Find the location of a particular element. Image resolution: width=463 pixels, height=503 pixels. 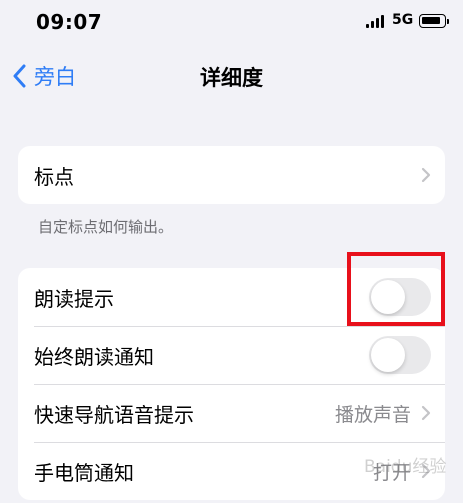

punctuation-label: 标点 is located at coordinates (54, 176).